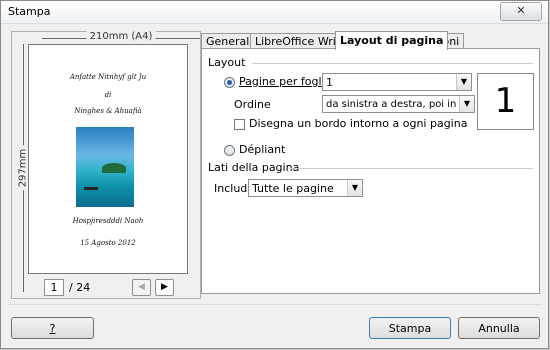 The width and height of the screenshot is (550, 350). I want to click on close-icon: ✕, so click(521, 10).